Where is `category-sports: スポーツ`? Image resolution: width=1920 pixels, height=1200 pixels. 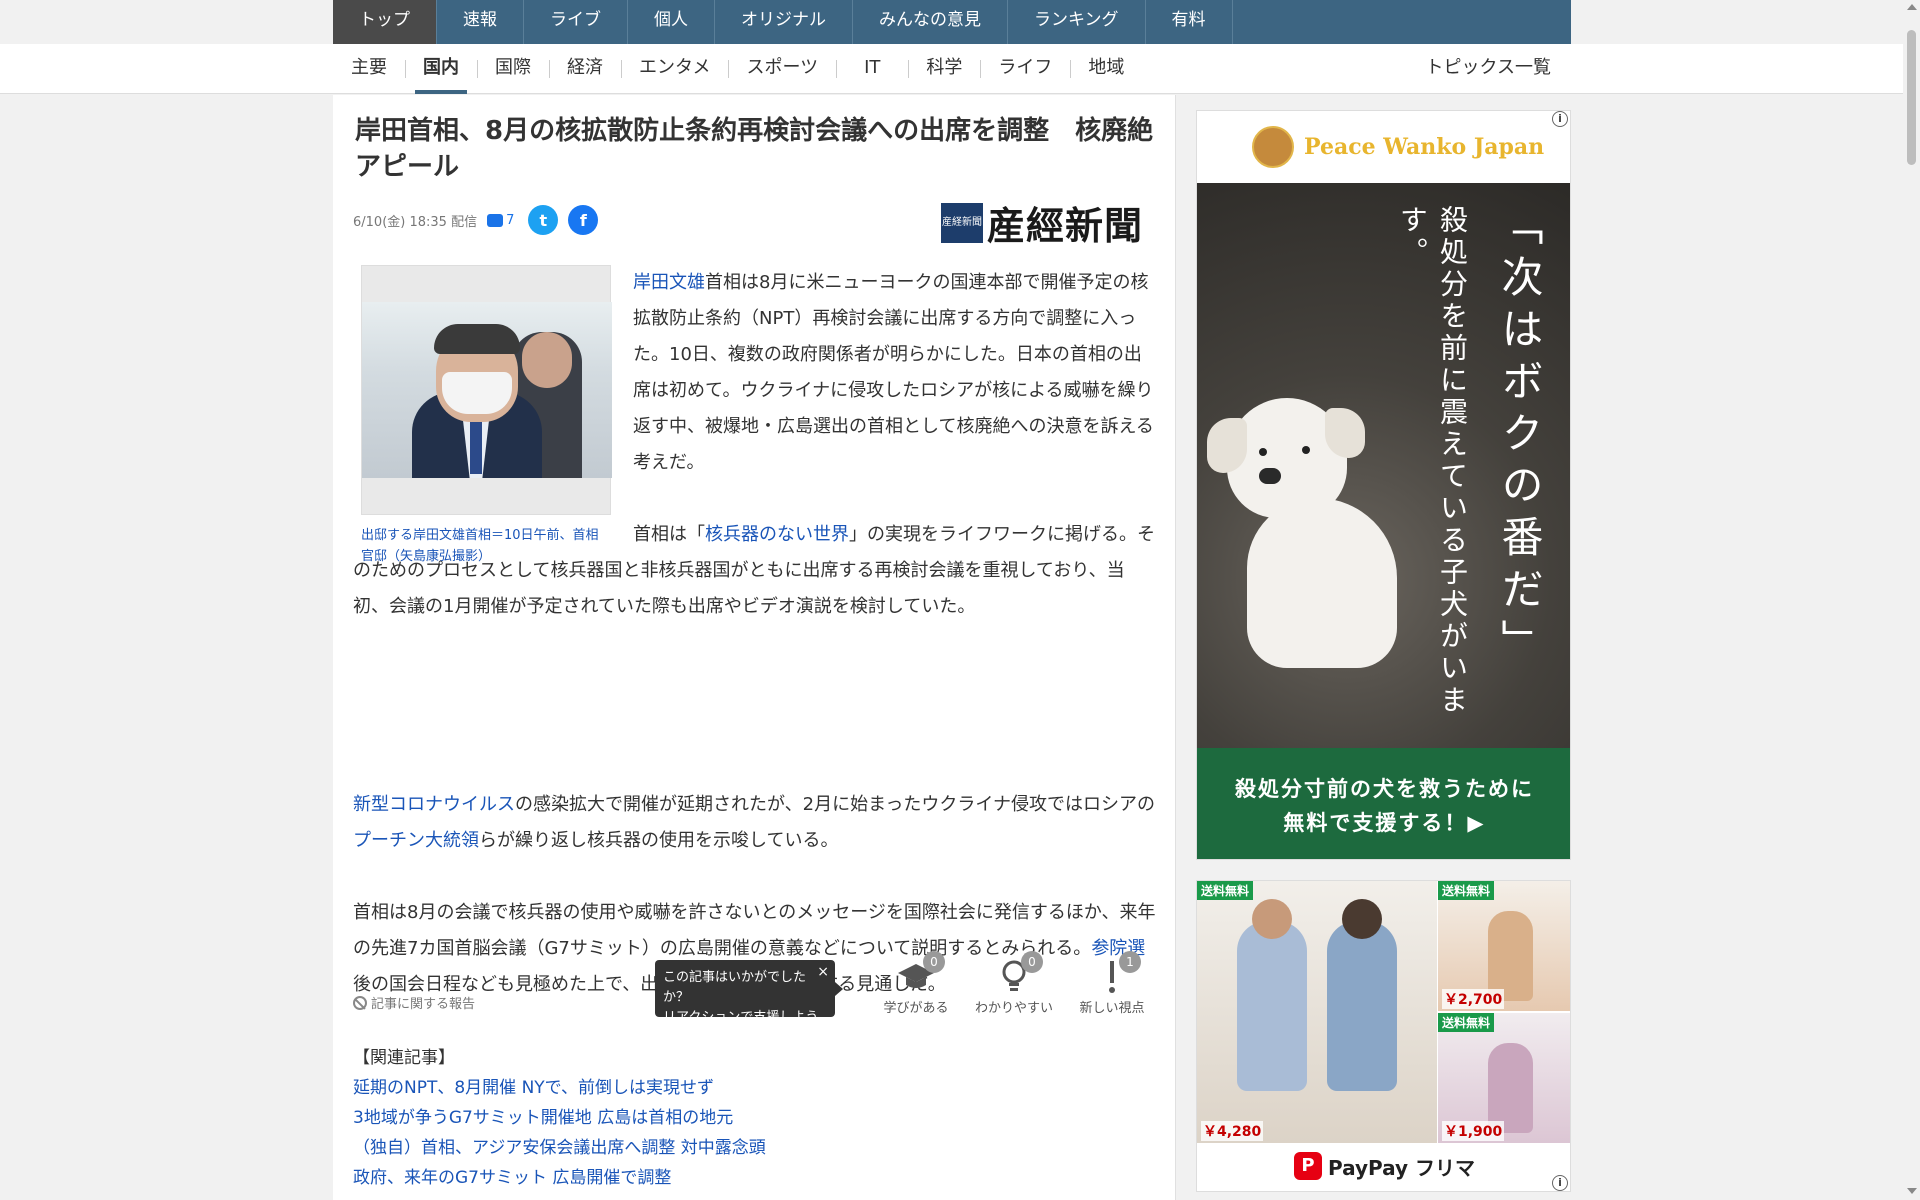 category-sports: スポーツ is located at coordinates (782, 69).